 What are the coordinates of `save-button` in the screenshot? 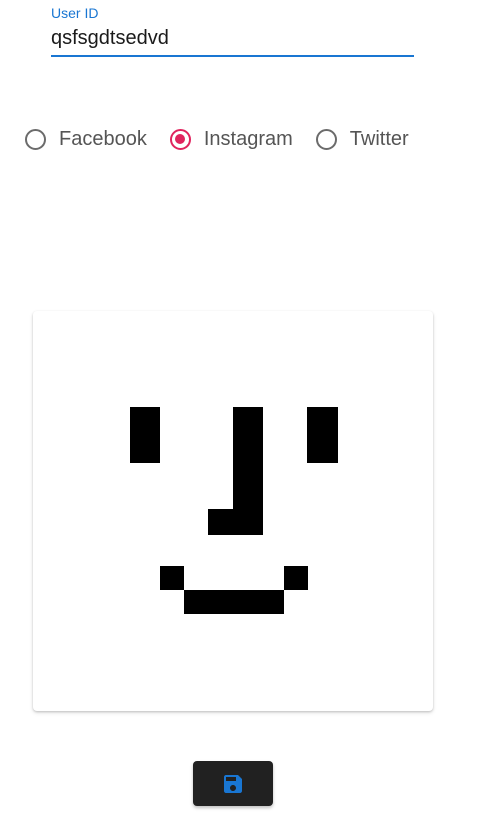 It's located at (233, 783).